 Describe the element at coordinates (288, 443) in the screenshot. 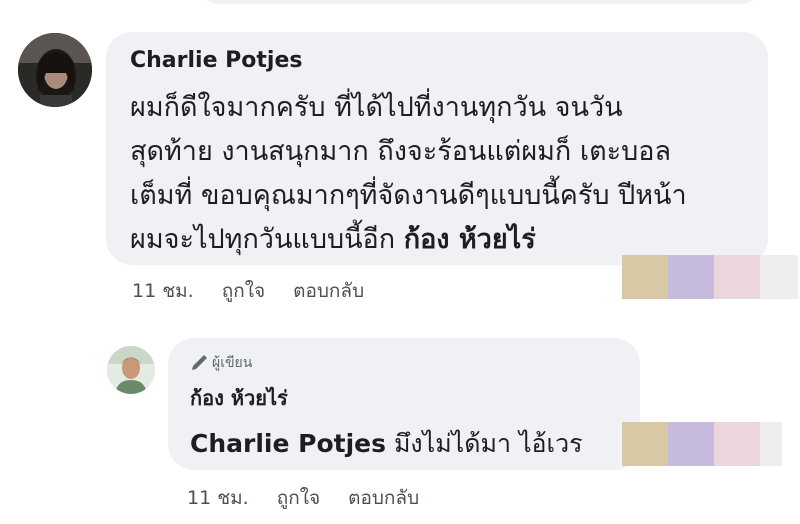

I see `reply-mention: Charlie Potjes` at that location.